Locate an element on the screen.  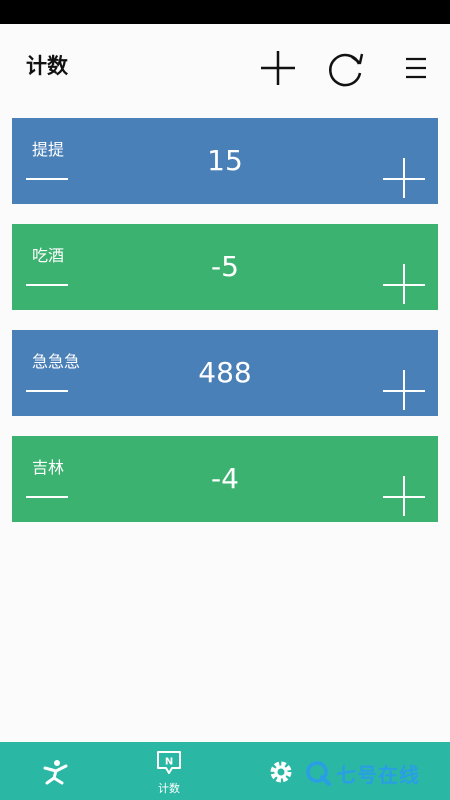
watermark-logo-icon is located at coordinates (318, 773).